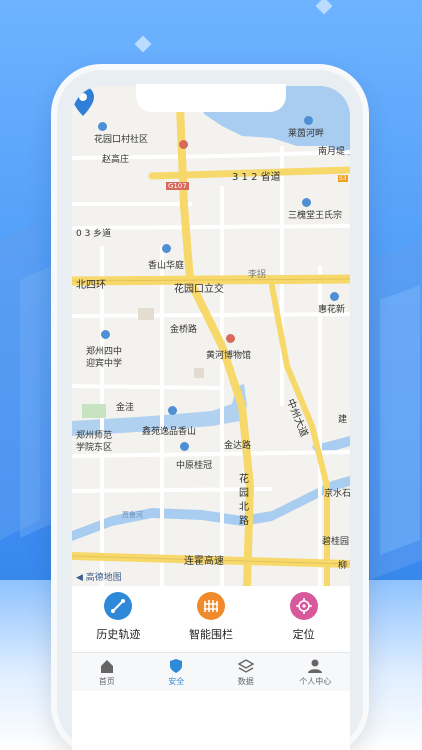  Describe the element at coordinates (211, 671) in the screenshot. I see `bottom-tab-bar: 首页 安全 数据 个人中心` at that location.